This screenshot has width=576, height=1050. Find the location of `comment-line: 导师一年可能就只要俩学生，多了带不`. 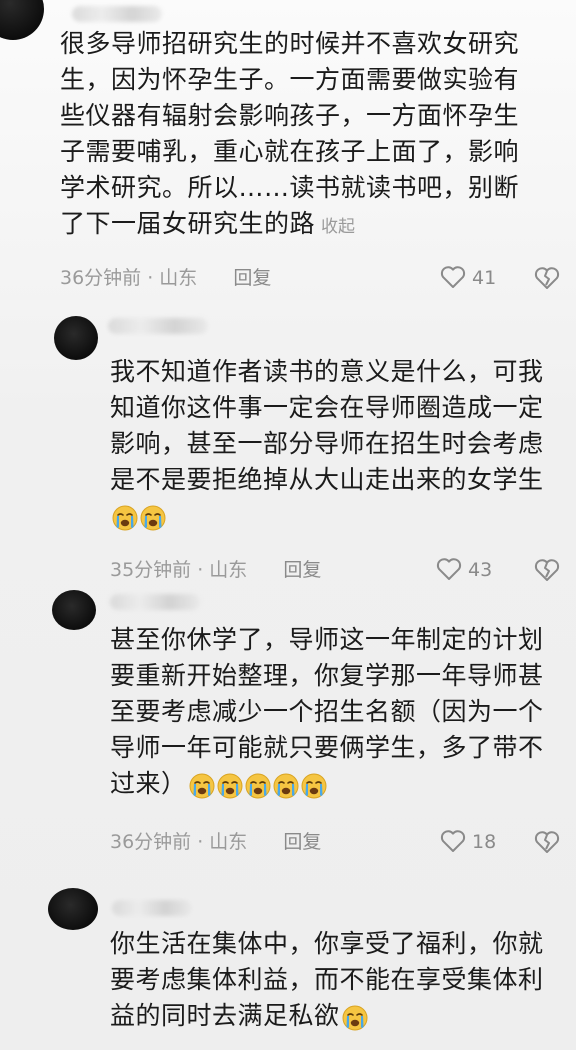

comment-line: 导师一年可能就只要俩学生，多了带不 is located at coordinates (327, 747).